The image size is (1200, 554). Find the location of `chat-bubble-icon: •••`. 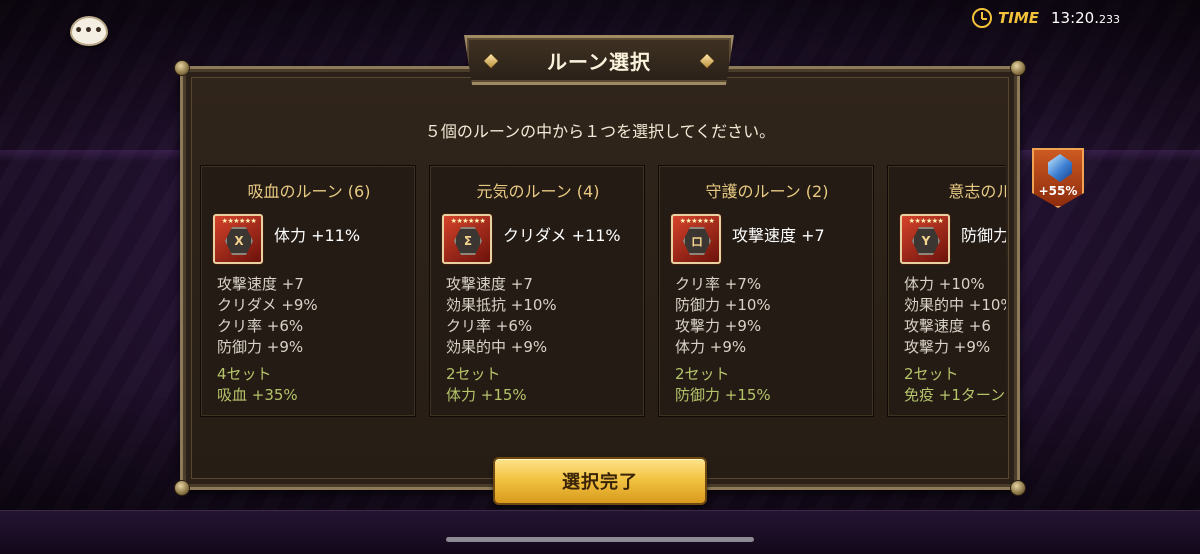

chat-bubble-icon: ••• is located at coordinates (89, 31).